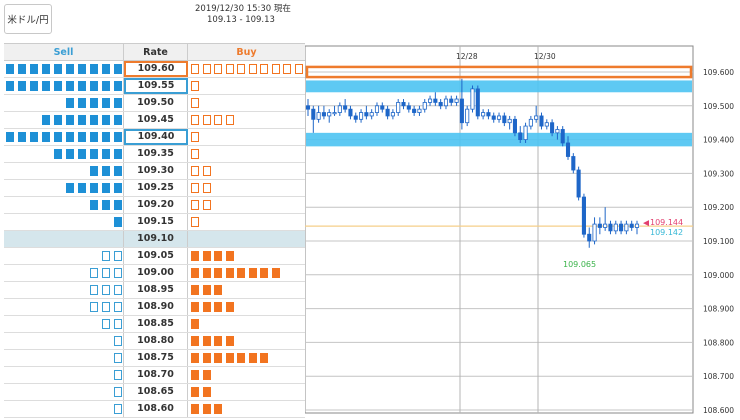 The width and height of the screenshot is (740, 420). I want to click on order-book-row: 108.95, so click(154, 290).